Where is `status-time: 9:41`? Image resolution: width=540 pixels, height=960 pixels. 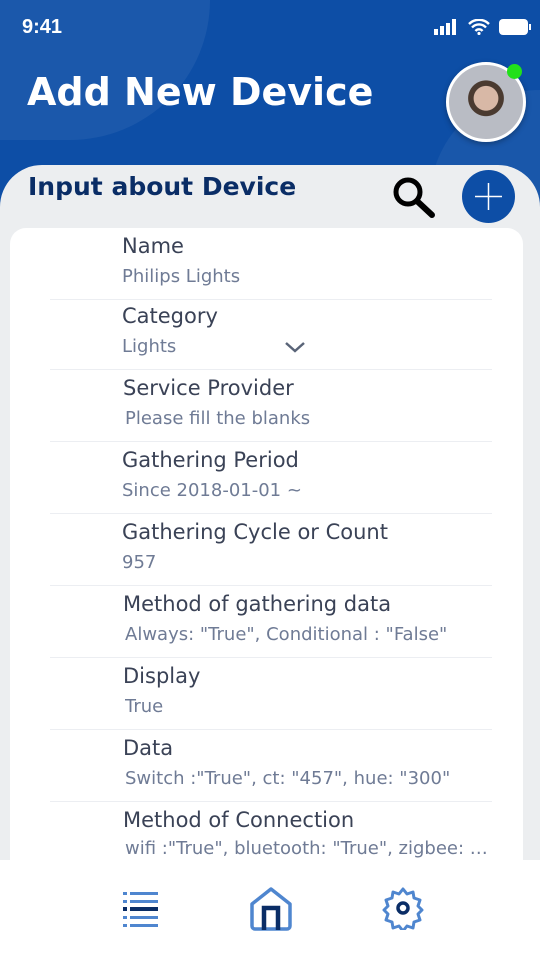
status-time: 9:41 is located at coordinates (42, 27).